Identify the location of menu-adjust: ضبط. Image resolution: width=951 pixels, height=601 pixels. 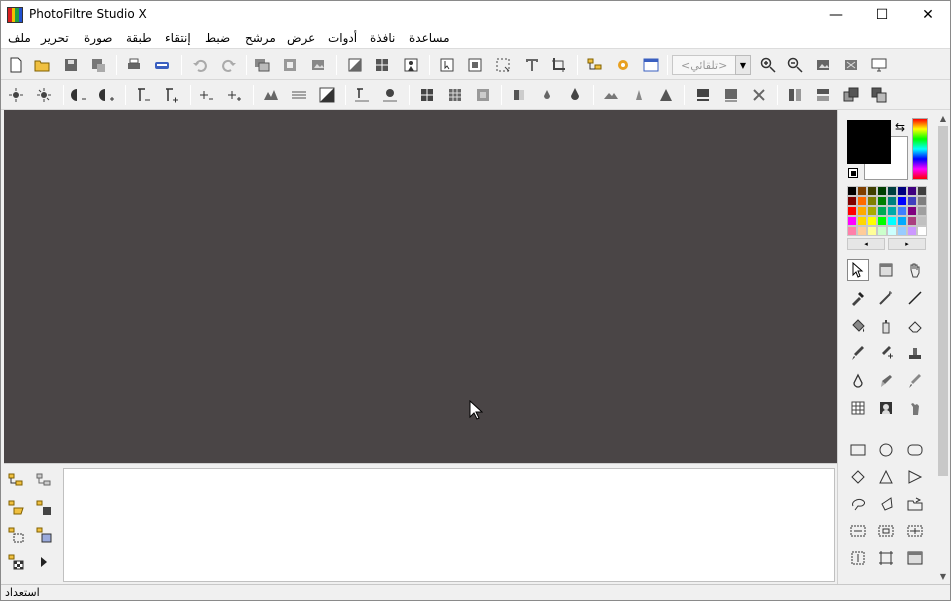
(217, 38).